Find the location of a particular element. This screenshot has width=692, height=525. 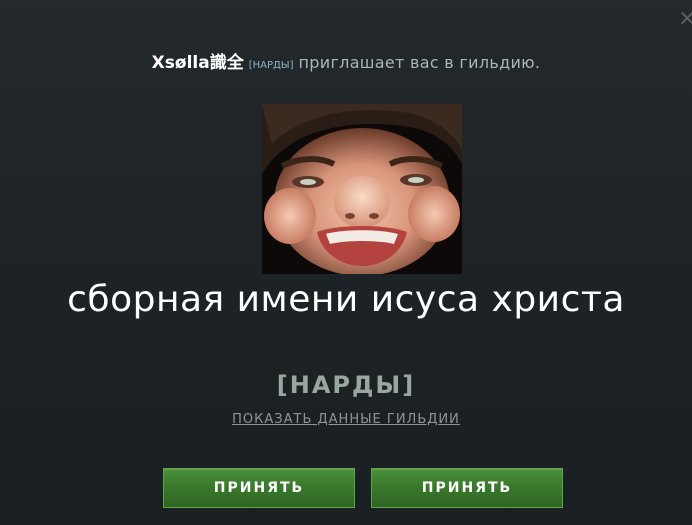

inviter-guild-tag: [НАРДЫ] is located at coordinates (271, 65).